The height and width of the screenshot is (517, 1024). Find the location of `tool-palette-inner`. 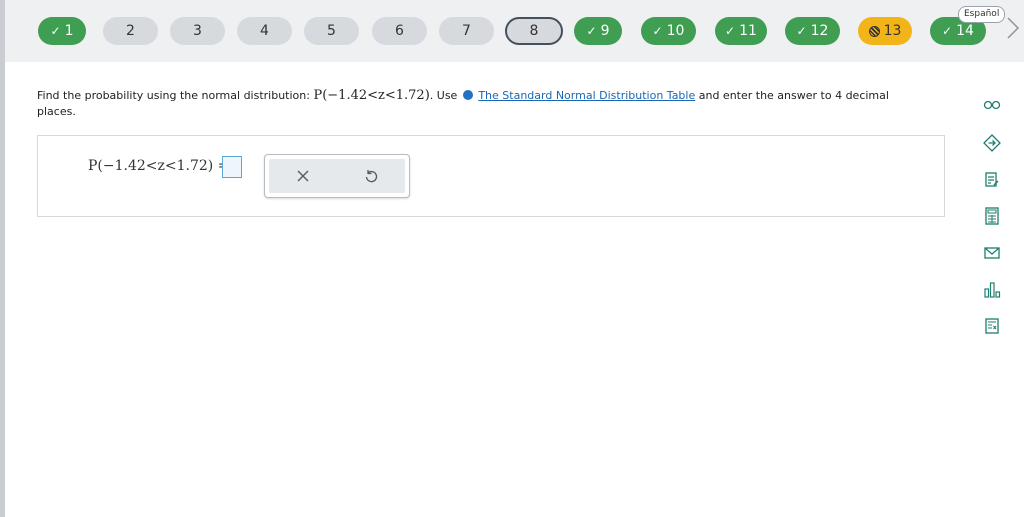

tool-palette-inner is located at coordinates (337, 176).